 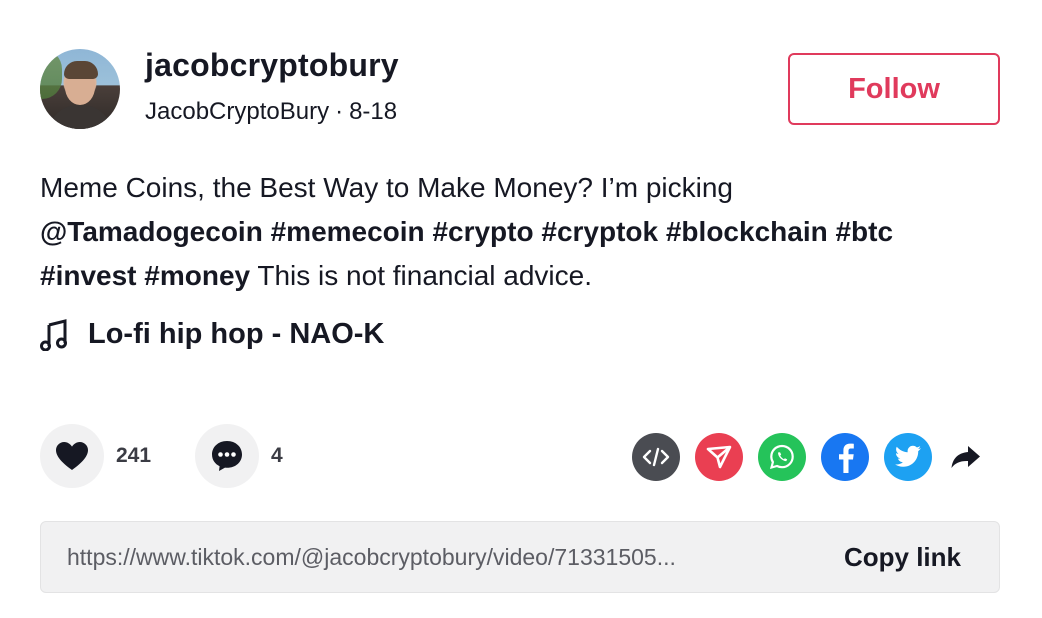 What do you see at coordinates (845, 457) in the screenshot?
I see `facebook-icon` at bounding box center [845, 457].